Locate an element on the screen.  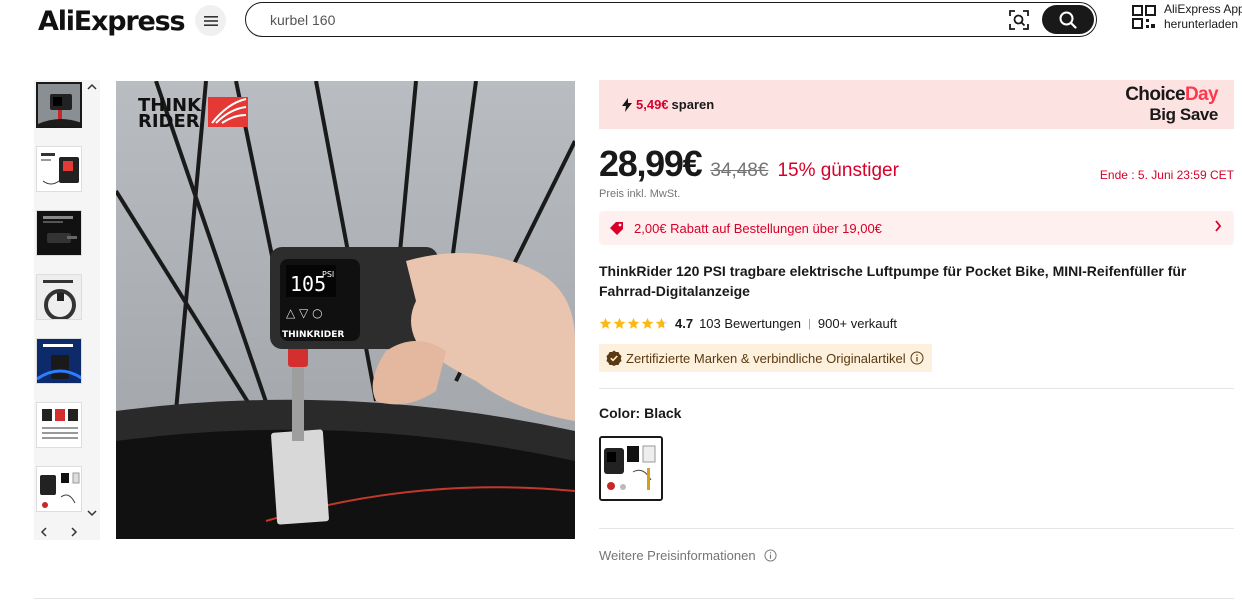
big-save-label: Big Save is located at coordinates (1183, 114).